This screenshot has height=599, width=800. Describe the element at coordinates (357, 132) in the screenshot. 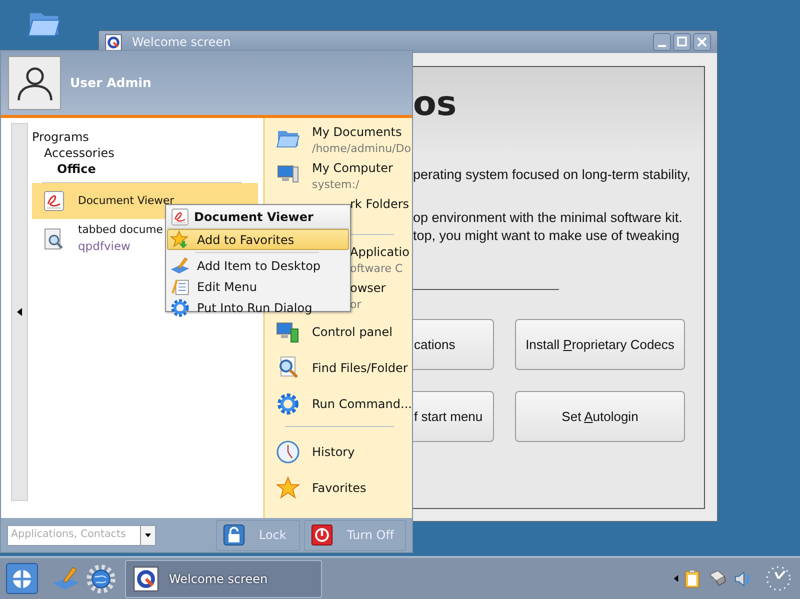

I see `place-name: My Documents` at that location.